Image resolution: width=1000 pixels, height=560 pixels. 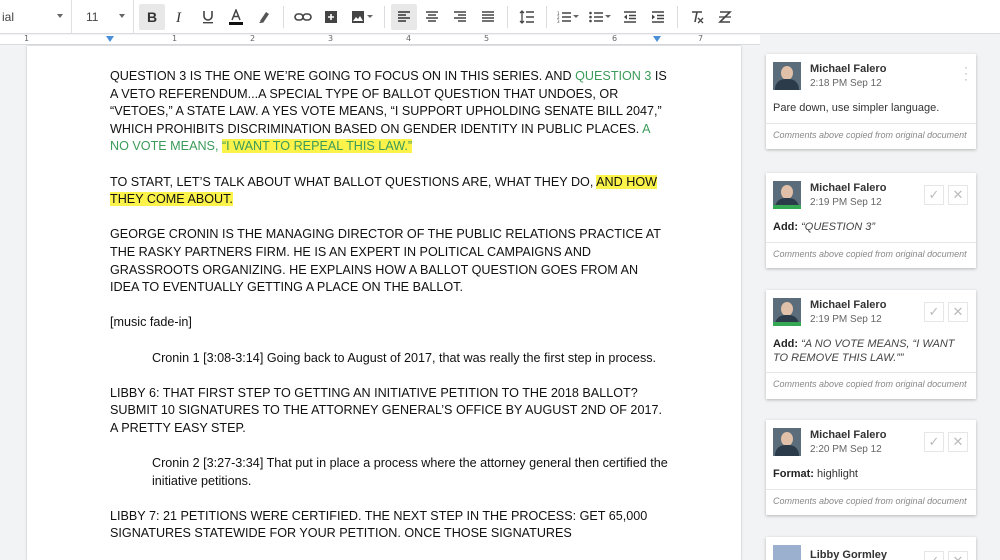 I want to click on comment-text: Pare down, use simpler language., so click(x=856, y=108).